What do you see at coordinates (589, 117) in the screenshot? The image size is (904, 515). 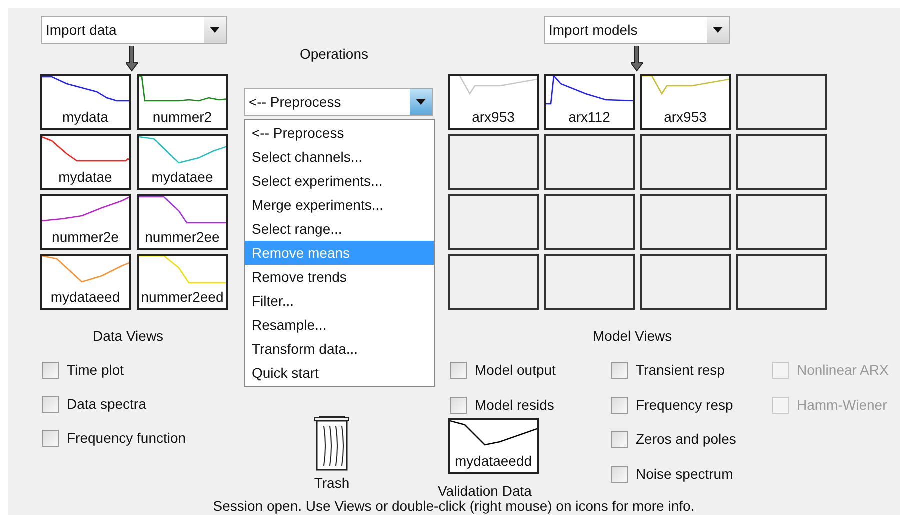 I see `tile-label: arx112` at bounding box center [589, 117].